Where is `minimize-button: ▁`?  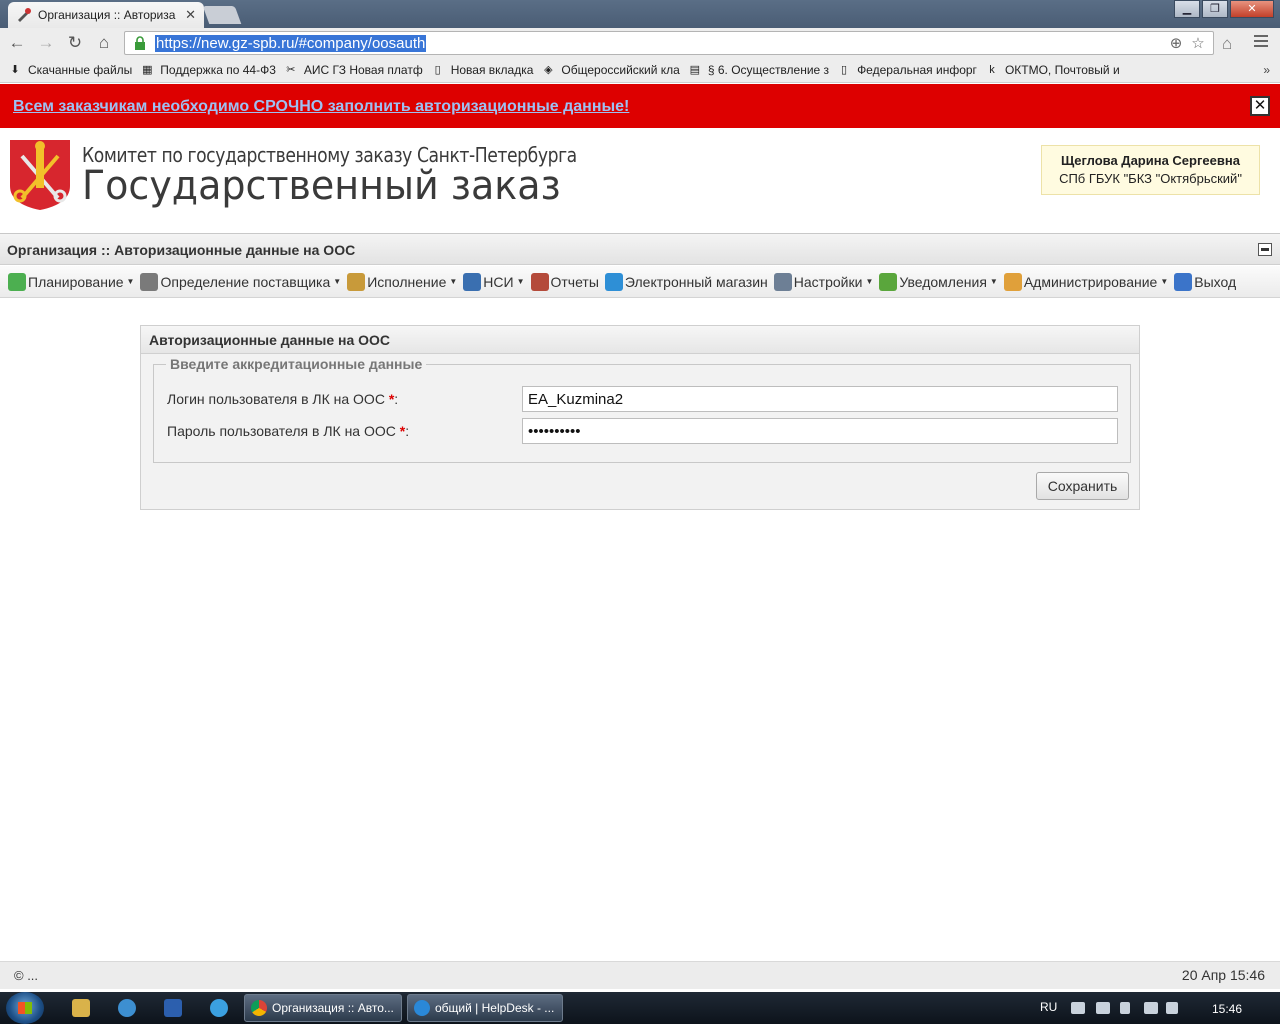 minimize-button: ▁ is located at coordinates (1187, 9).